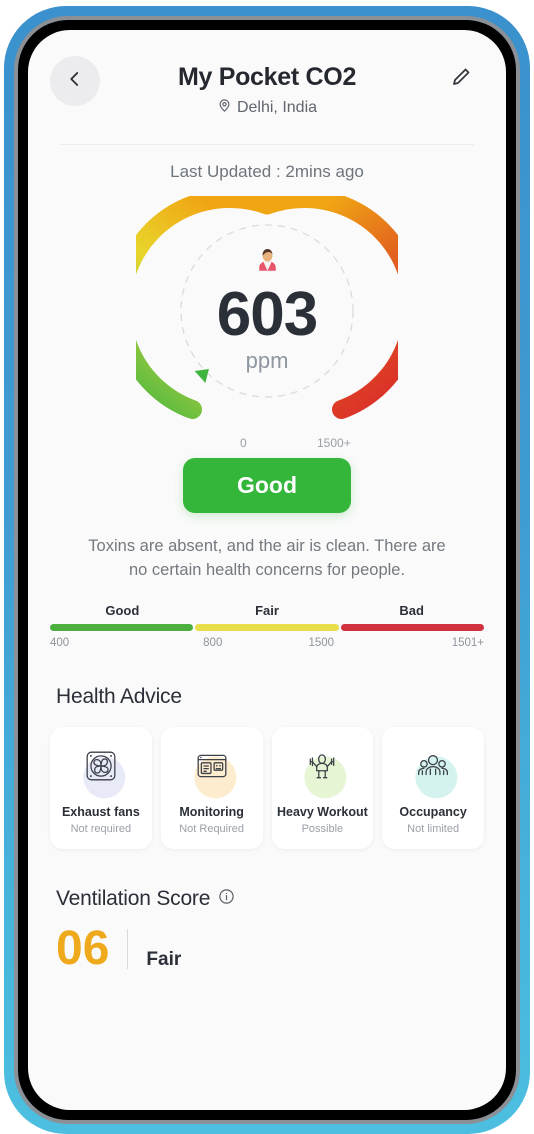 This screenshot has width=534, height=1134. What do you see at coordinates (334, 443) in the screenshot?
I see `gauge-max-label: 1500+` at bounding box center [334, 443].